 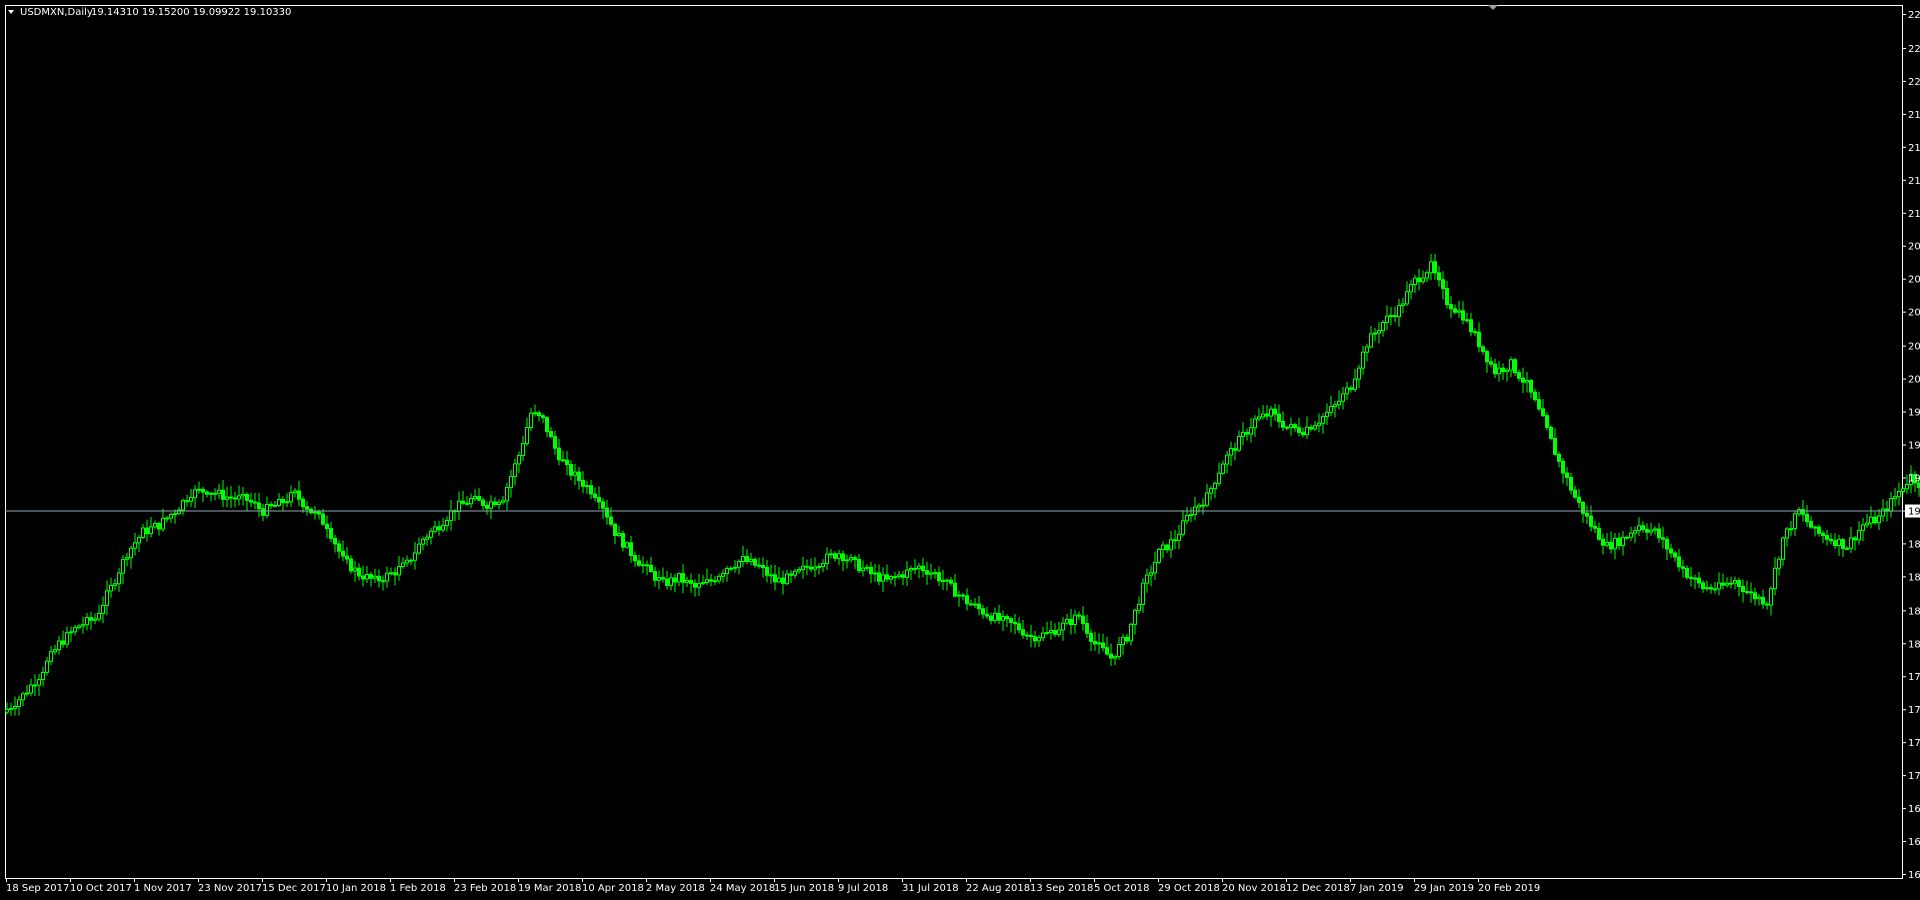 I want to click on x-tick-label: 18 Sep 2017, so click(x=37, y=888).